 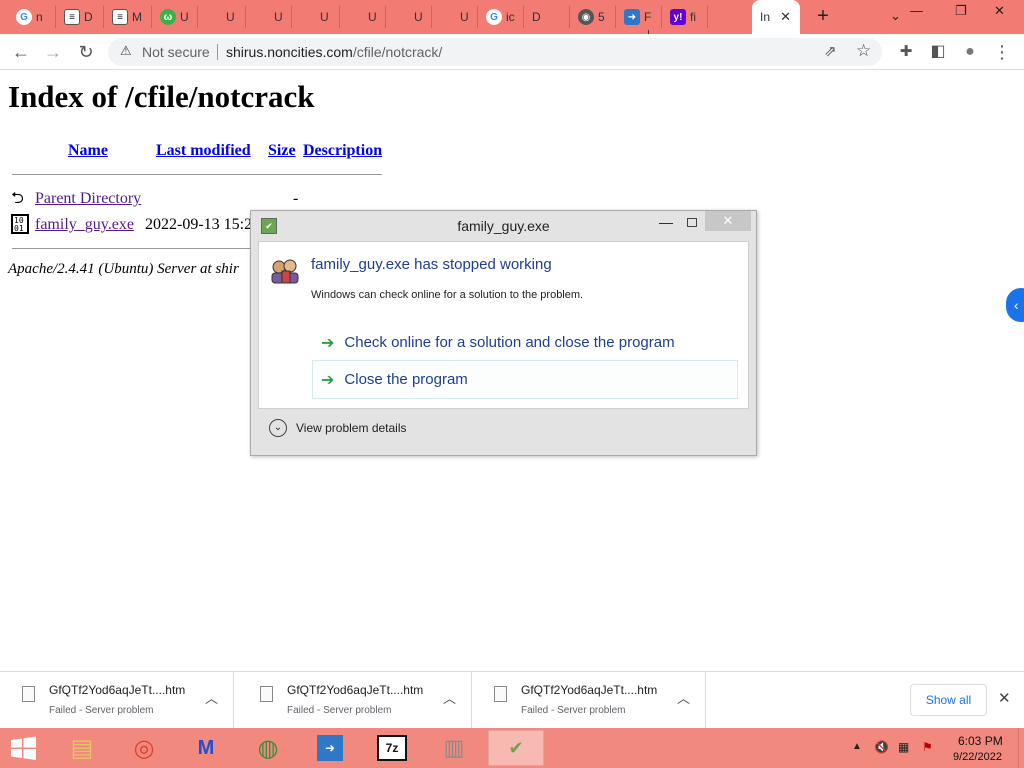 What do you see at coordinates (206, 748) in the screenshot?
I see `taskbar-app-button: M` at bounding box center [206, 748].